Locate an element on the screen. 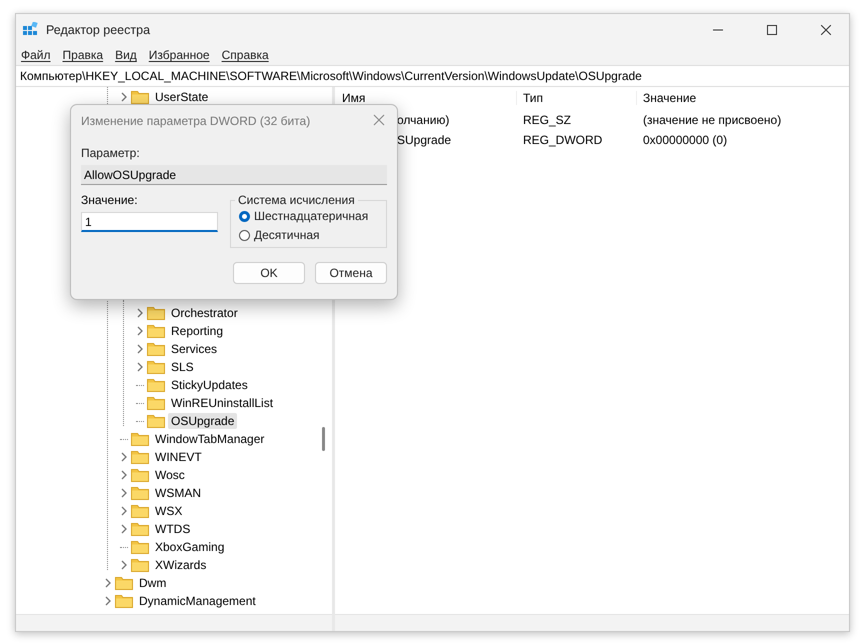  column-header: Тип is located at coordinates (576, 98).